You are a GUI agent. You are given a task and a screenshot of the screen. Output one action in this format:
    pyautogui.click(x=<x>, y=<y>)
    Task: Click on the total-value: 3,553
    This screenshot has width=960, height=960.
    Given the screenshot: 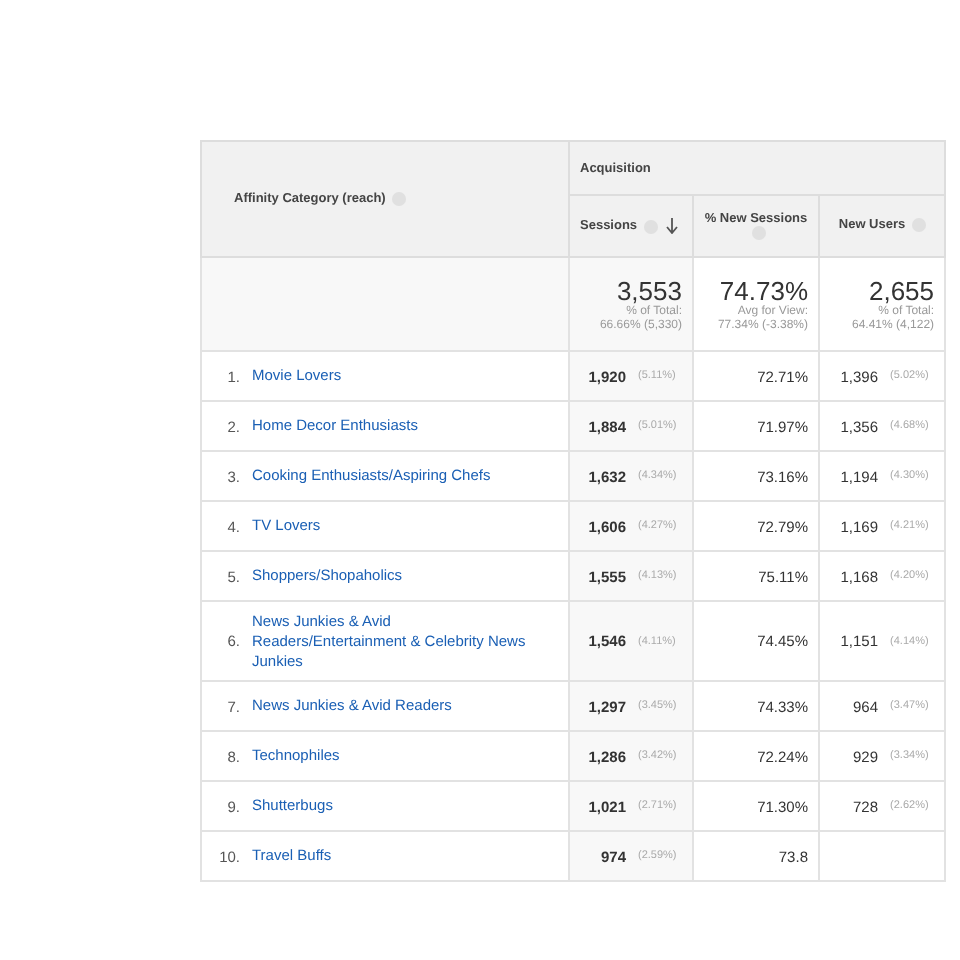 What is the action you would take?
    pyautogui.click(x=648, y=290)
    